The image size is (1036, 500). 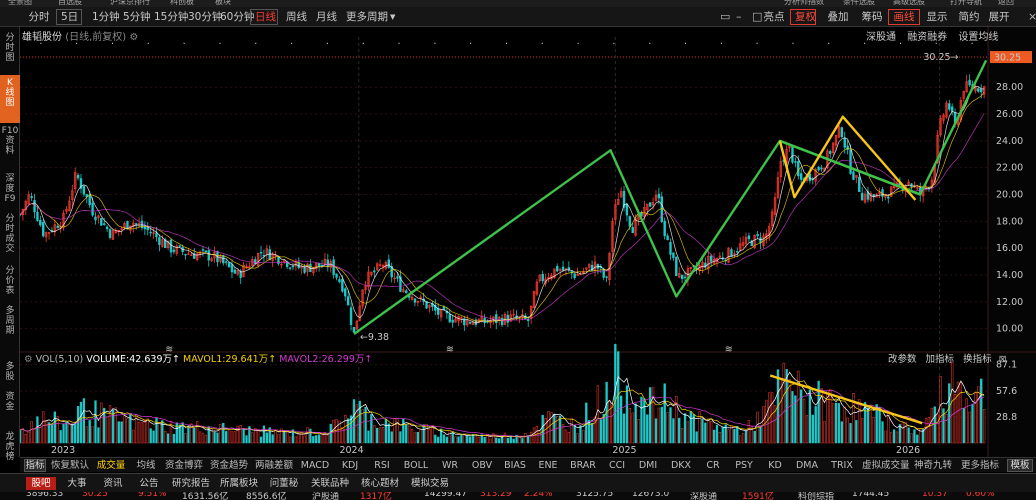 What do you see at coordinates (940, 359) in the screenshot?
I see `link-add-indicator: 加指标` at bounding box center [940, 359].